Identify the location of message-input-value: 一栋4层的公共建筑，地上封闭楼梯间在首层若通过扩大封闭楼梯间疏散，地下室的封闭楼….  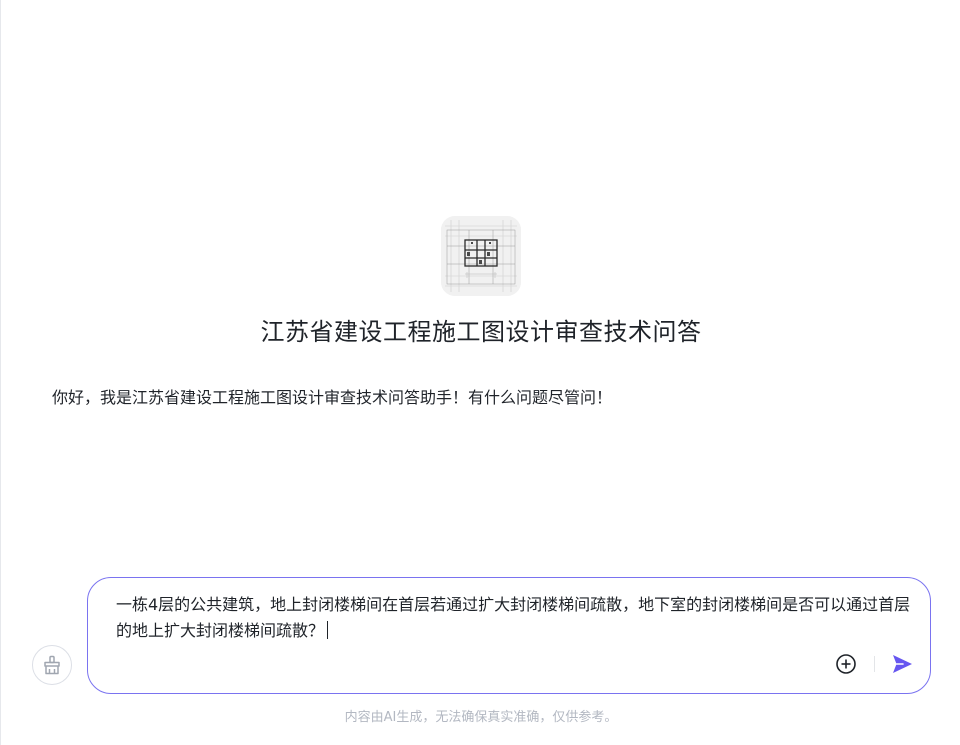
(513, 617).